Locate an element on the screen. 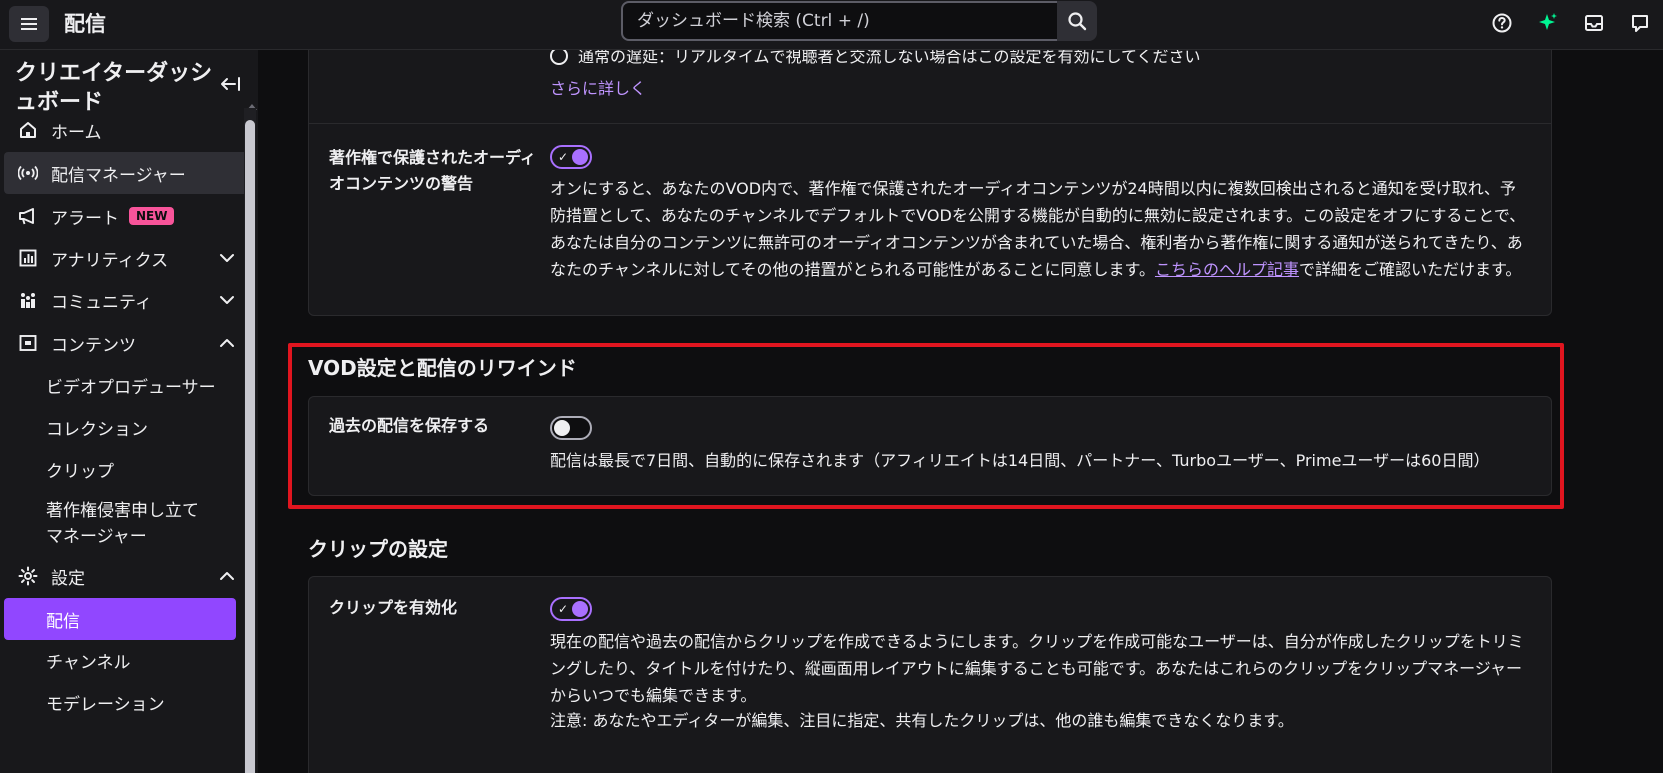  new-badge: NEW is located at coordinates (152, 216).